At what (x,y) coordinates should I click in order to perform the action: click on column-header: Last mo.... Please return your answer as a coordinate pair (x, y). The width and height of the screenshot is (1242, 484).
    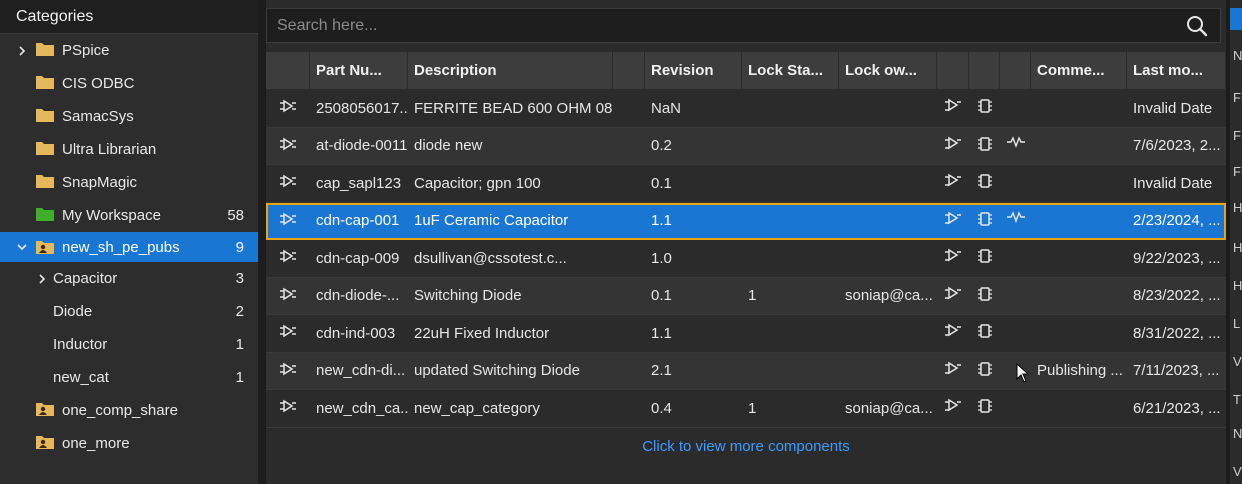
    Looking at the image, I should click on (1176, 70).